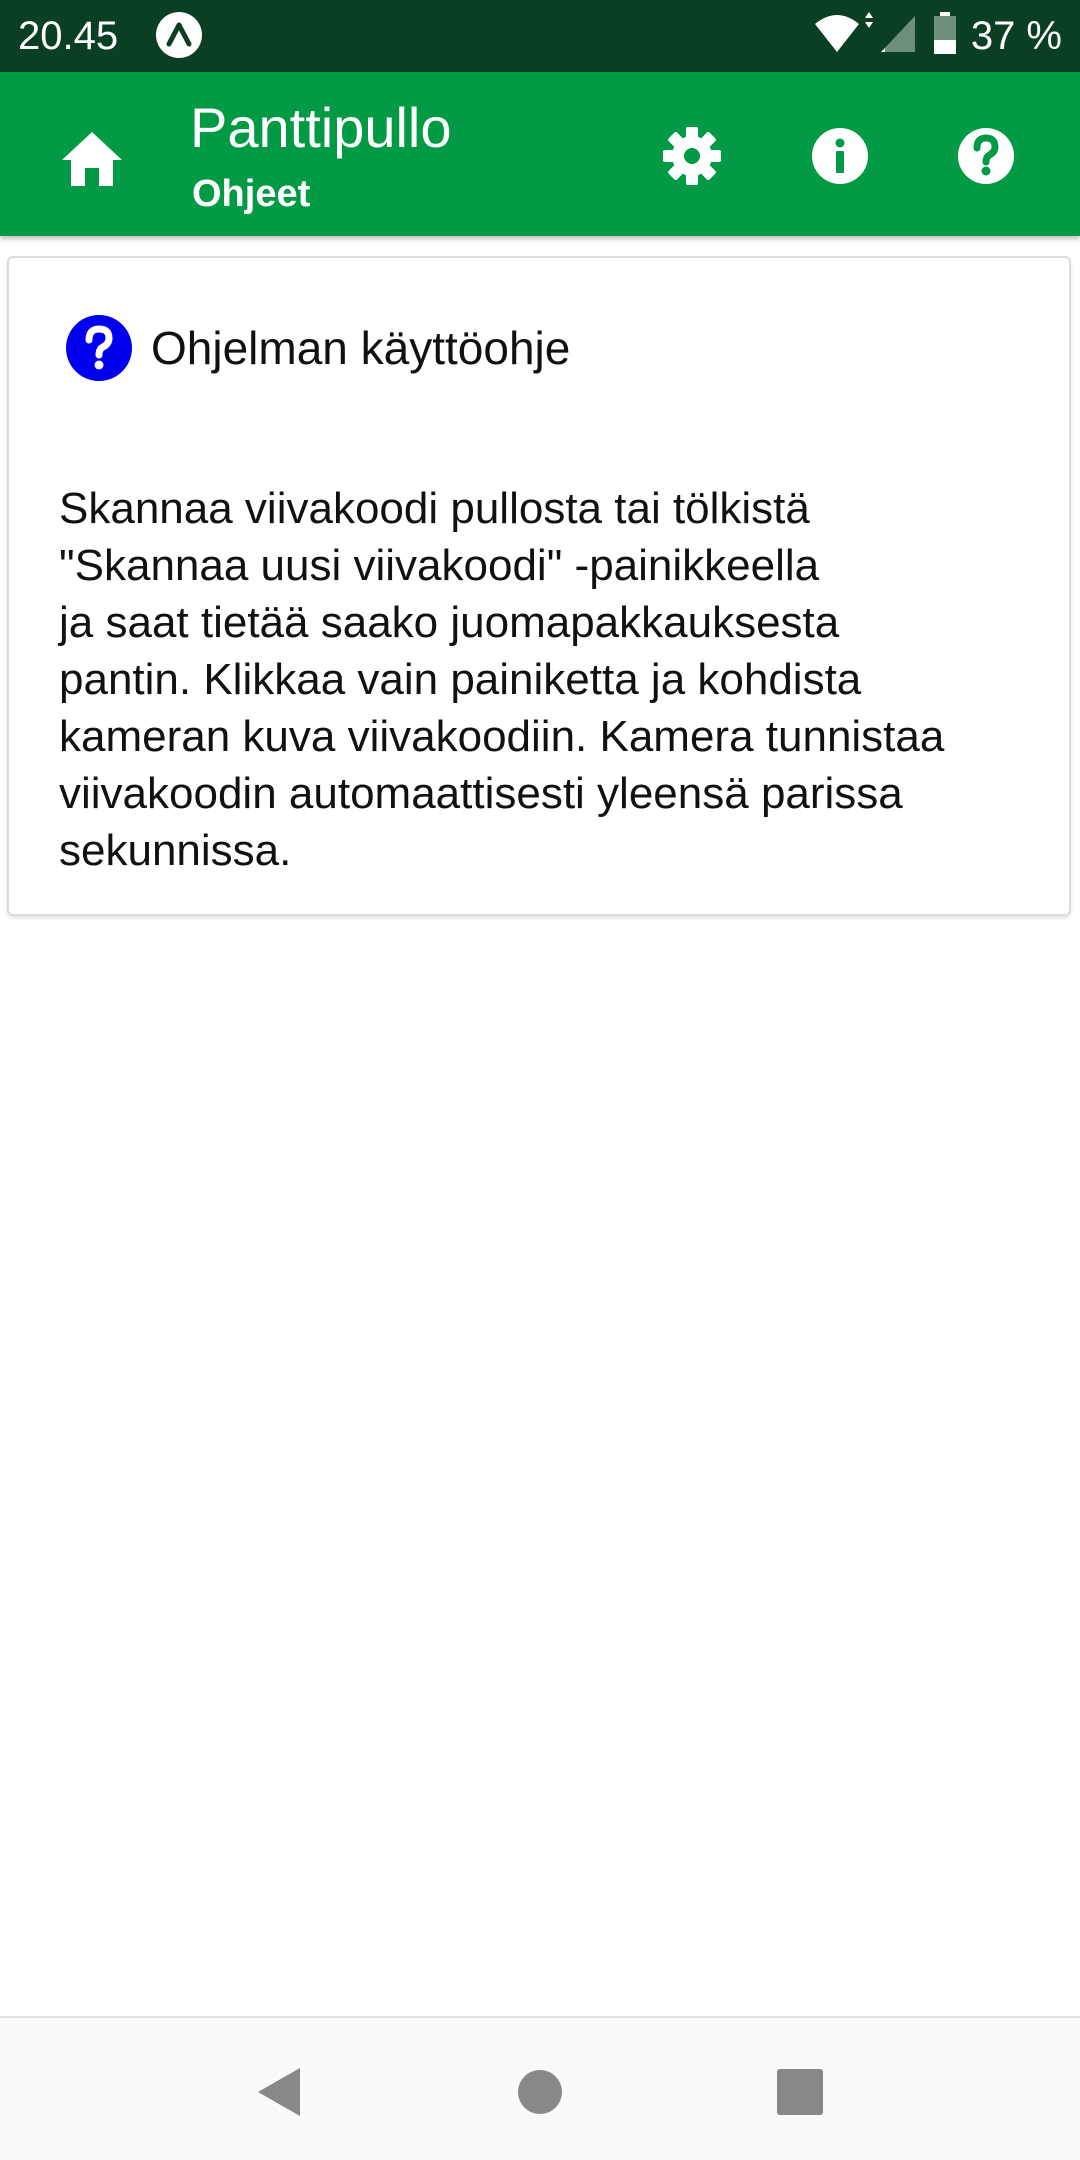 Image resolution: width=1080 pixels, height=2160 pixels. Describe the element at coordinates (1016, 36) in the screenshot. I see `battery-percent: 37 %` at that location.